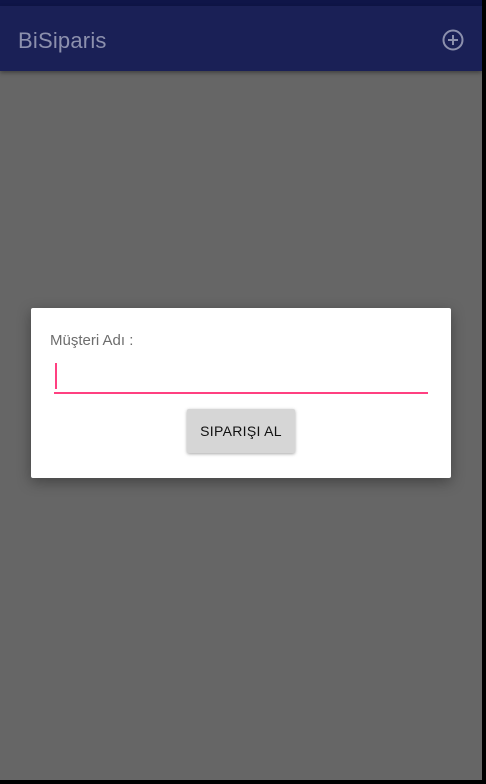 This screenshot has width=486, height=784. I want to click on text-cursor, so click(56, 376).